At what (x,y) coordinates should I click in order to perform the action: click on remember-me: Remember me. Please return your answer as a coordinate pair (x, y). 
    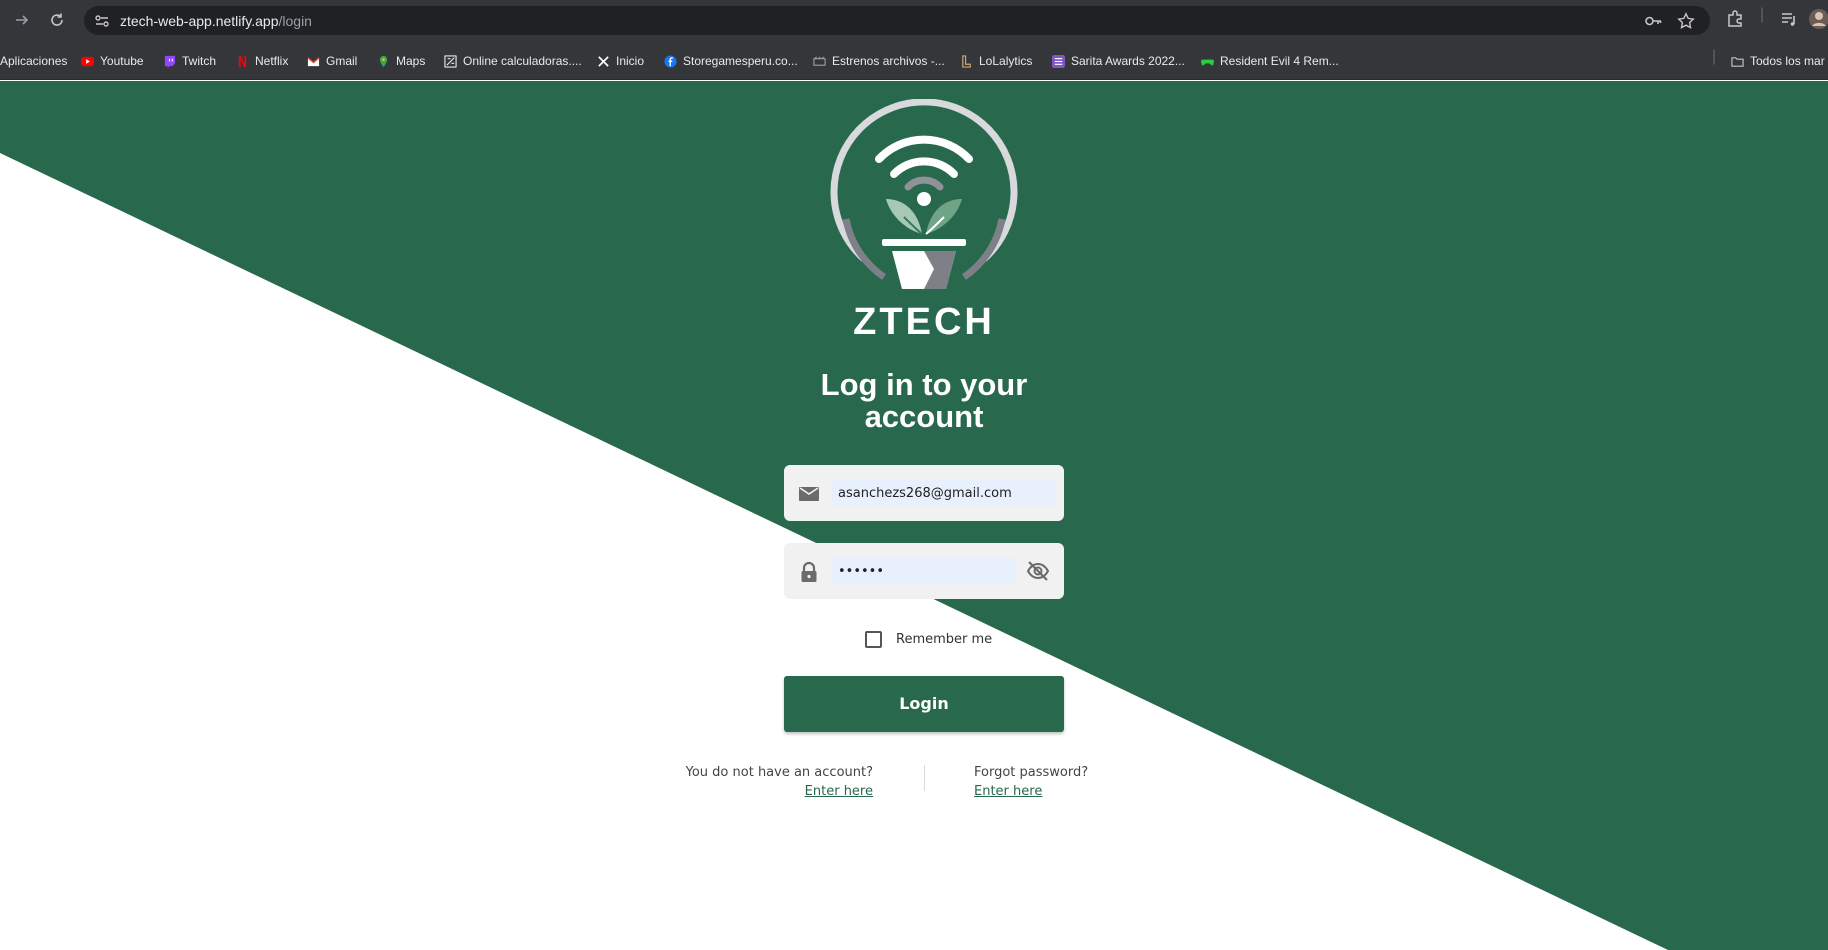
    Looking at the image, I should click on (928, 639).